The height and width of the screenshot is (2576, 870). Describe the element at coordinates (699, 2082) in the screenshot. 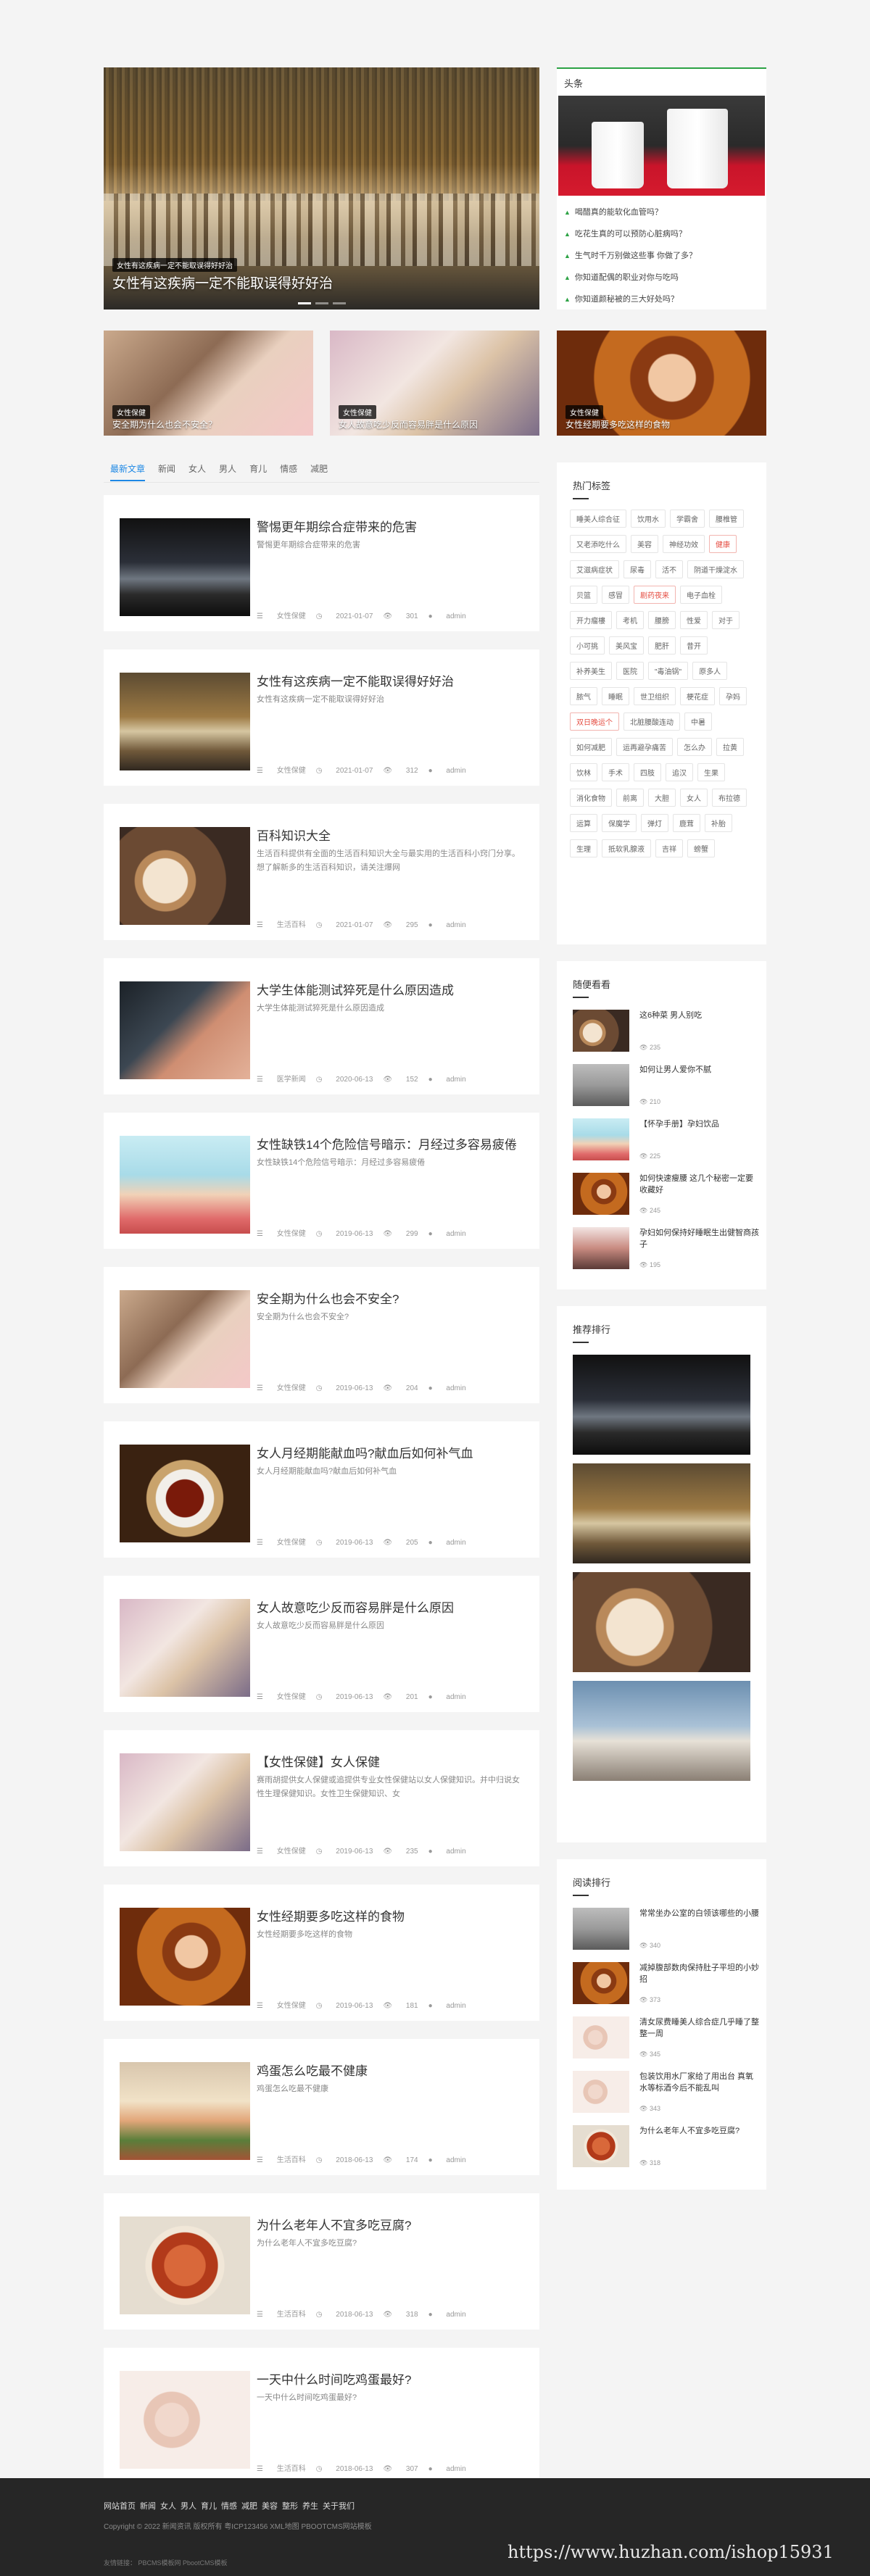

I see `reading-item-title: 包装饮用水厂家给了用出台 真氧水等标酒今后不能乱叫` at that location.